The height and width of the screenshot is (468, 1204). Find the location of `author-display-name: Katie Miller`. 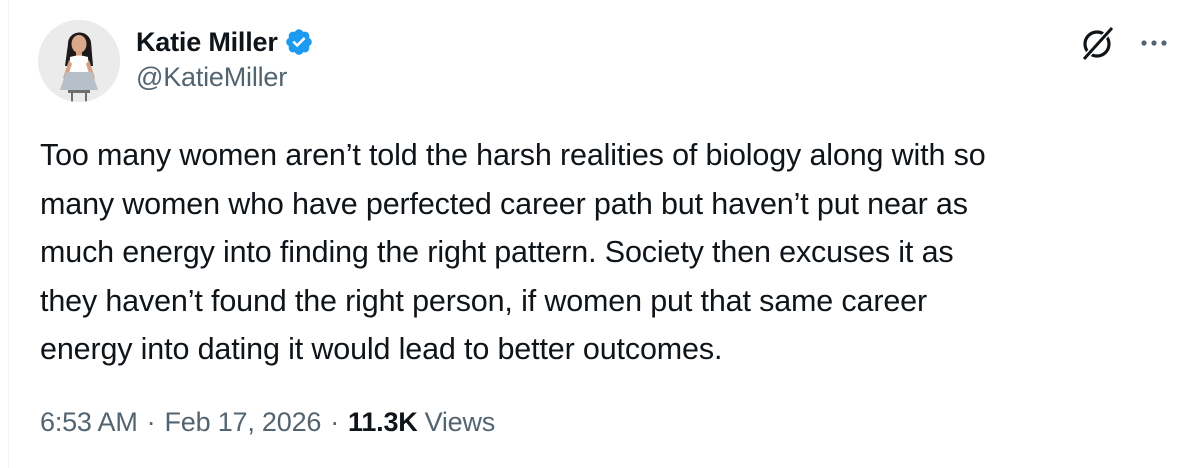

author-display-name: Katie Miller is located at coordinates (207, 42).